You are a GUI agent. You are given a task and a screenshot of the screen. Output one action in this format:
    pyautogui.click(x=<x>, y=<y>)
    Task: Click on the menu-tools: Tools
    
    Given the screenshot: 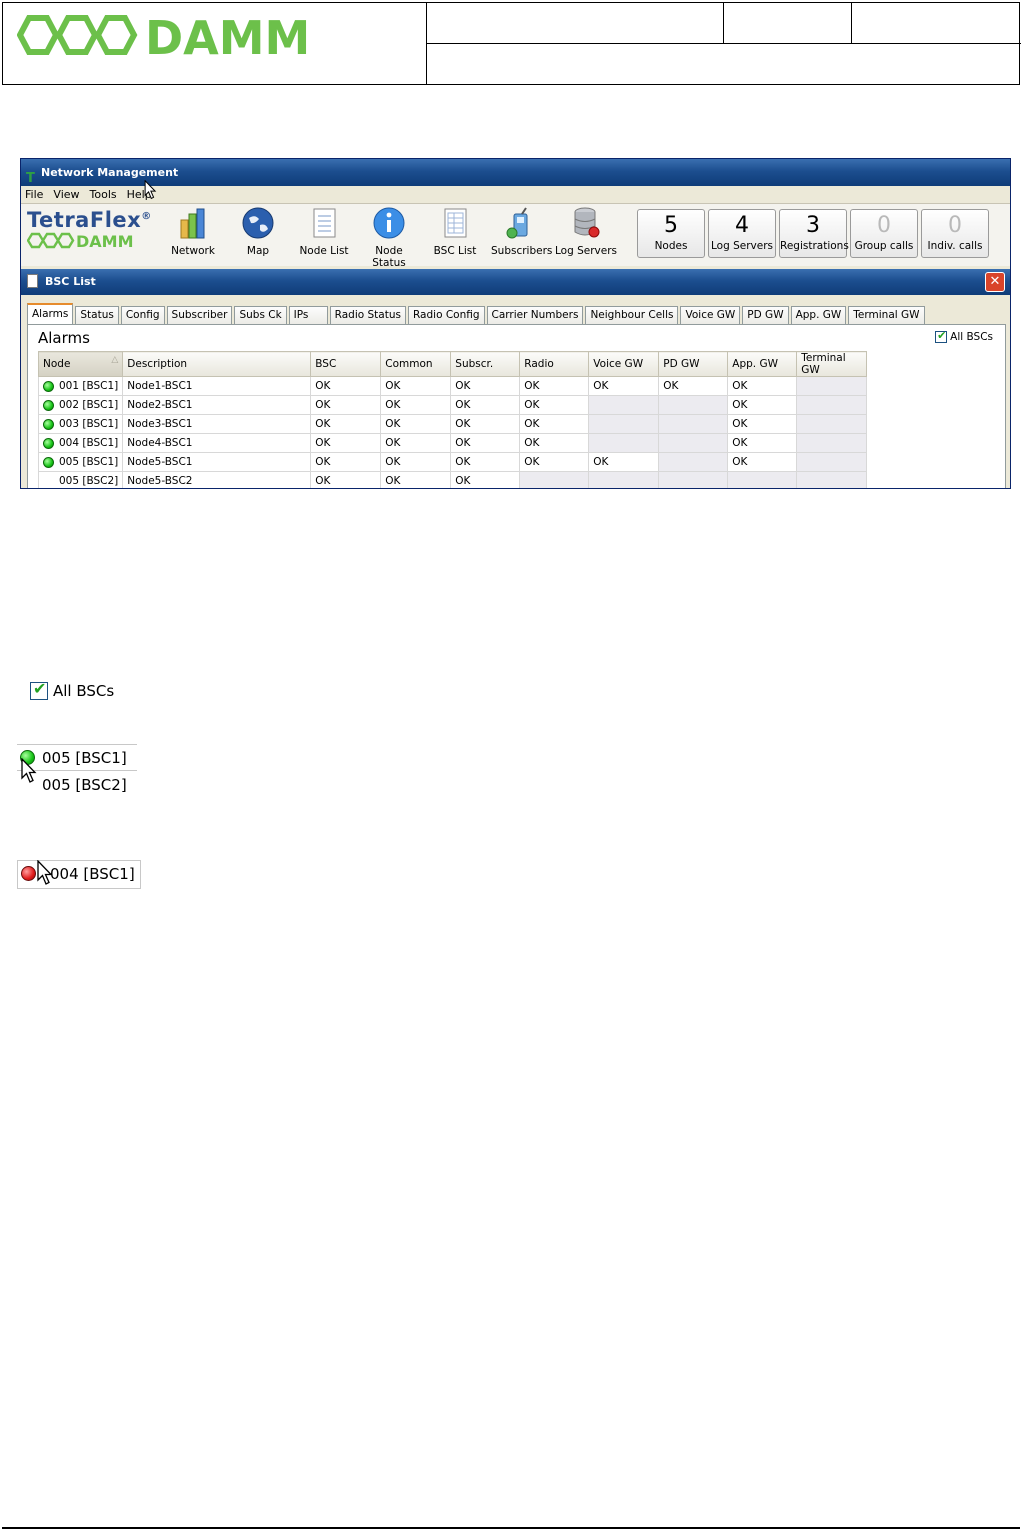 What is the action you would take?
    pyautogui.click(x=106, y=194)
    